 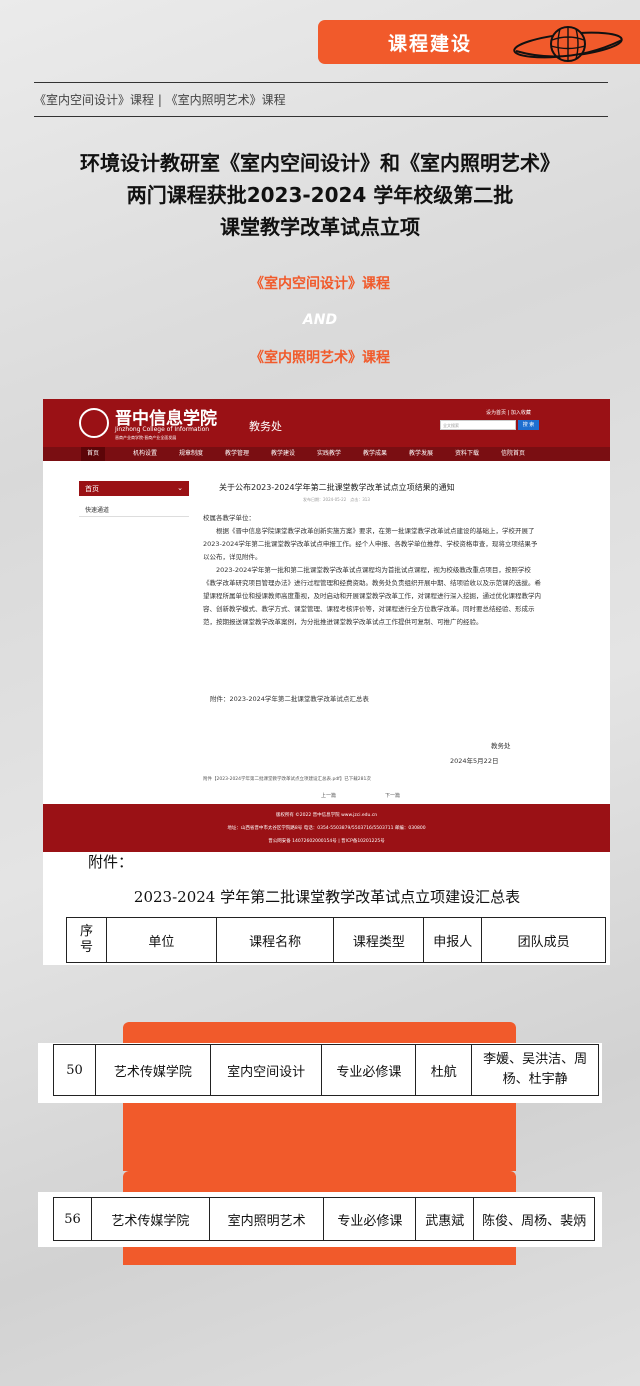 I want to click on sidebar-header: 首页 ⌄, so click(x=134, y=488).